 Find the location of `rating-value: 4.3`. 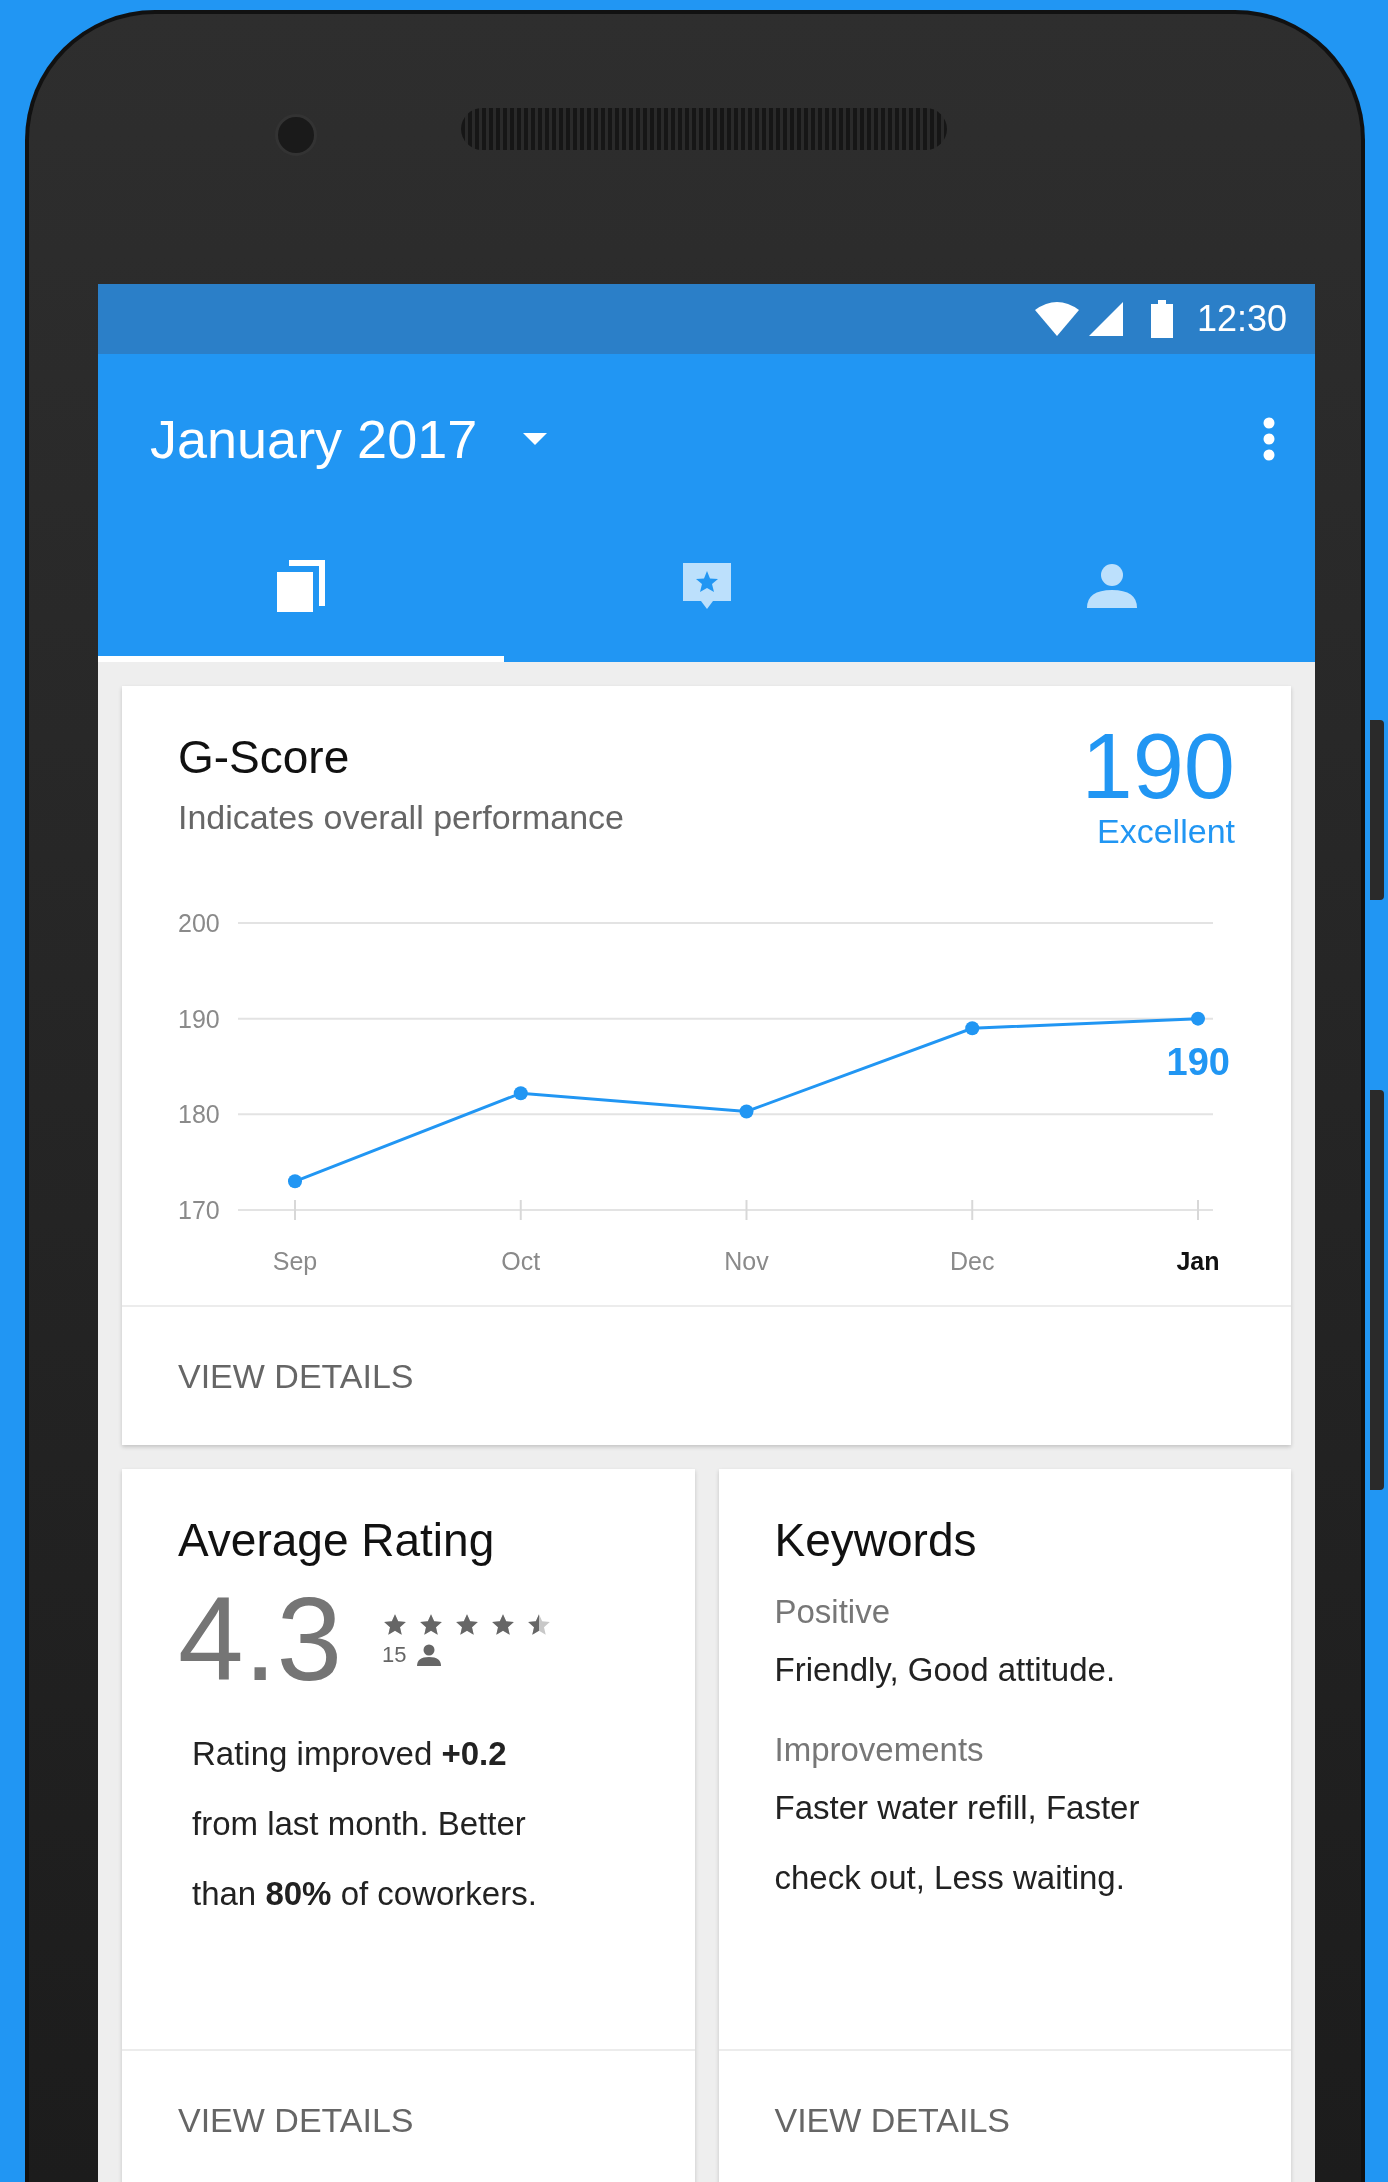

rating-value: 4.3 is located at coordinates (260, 1640).